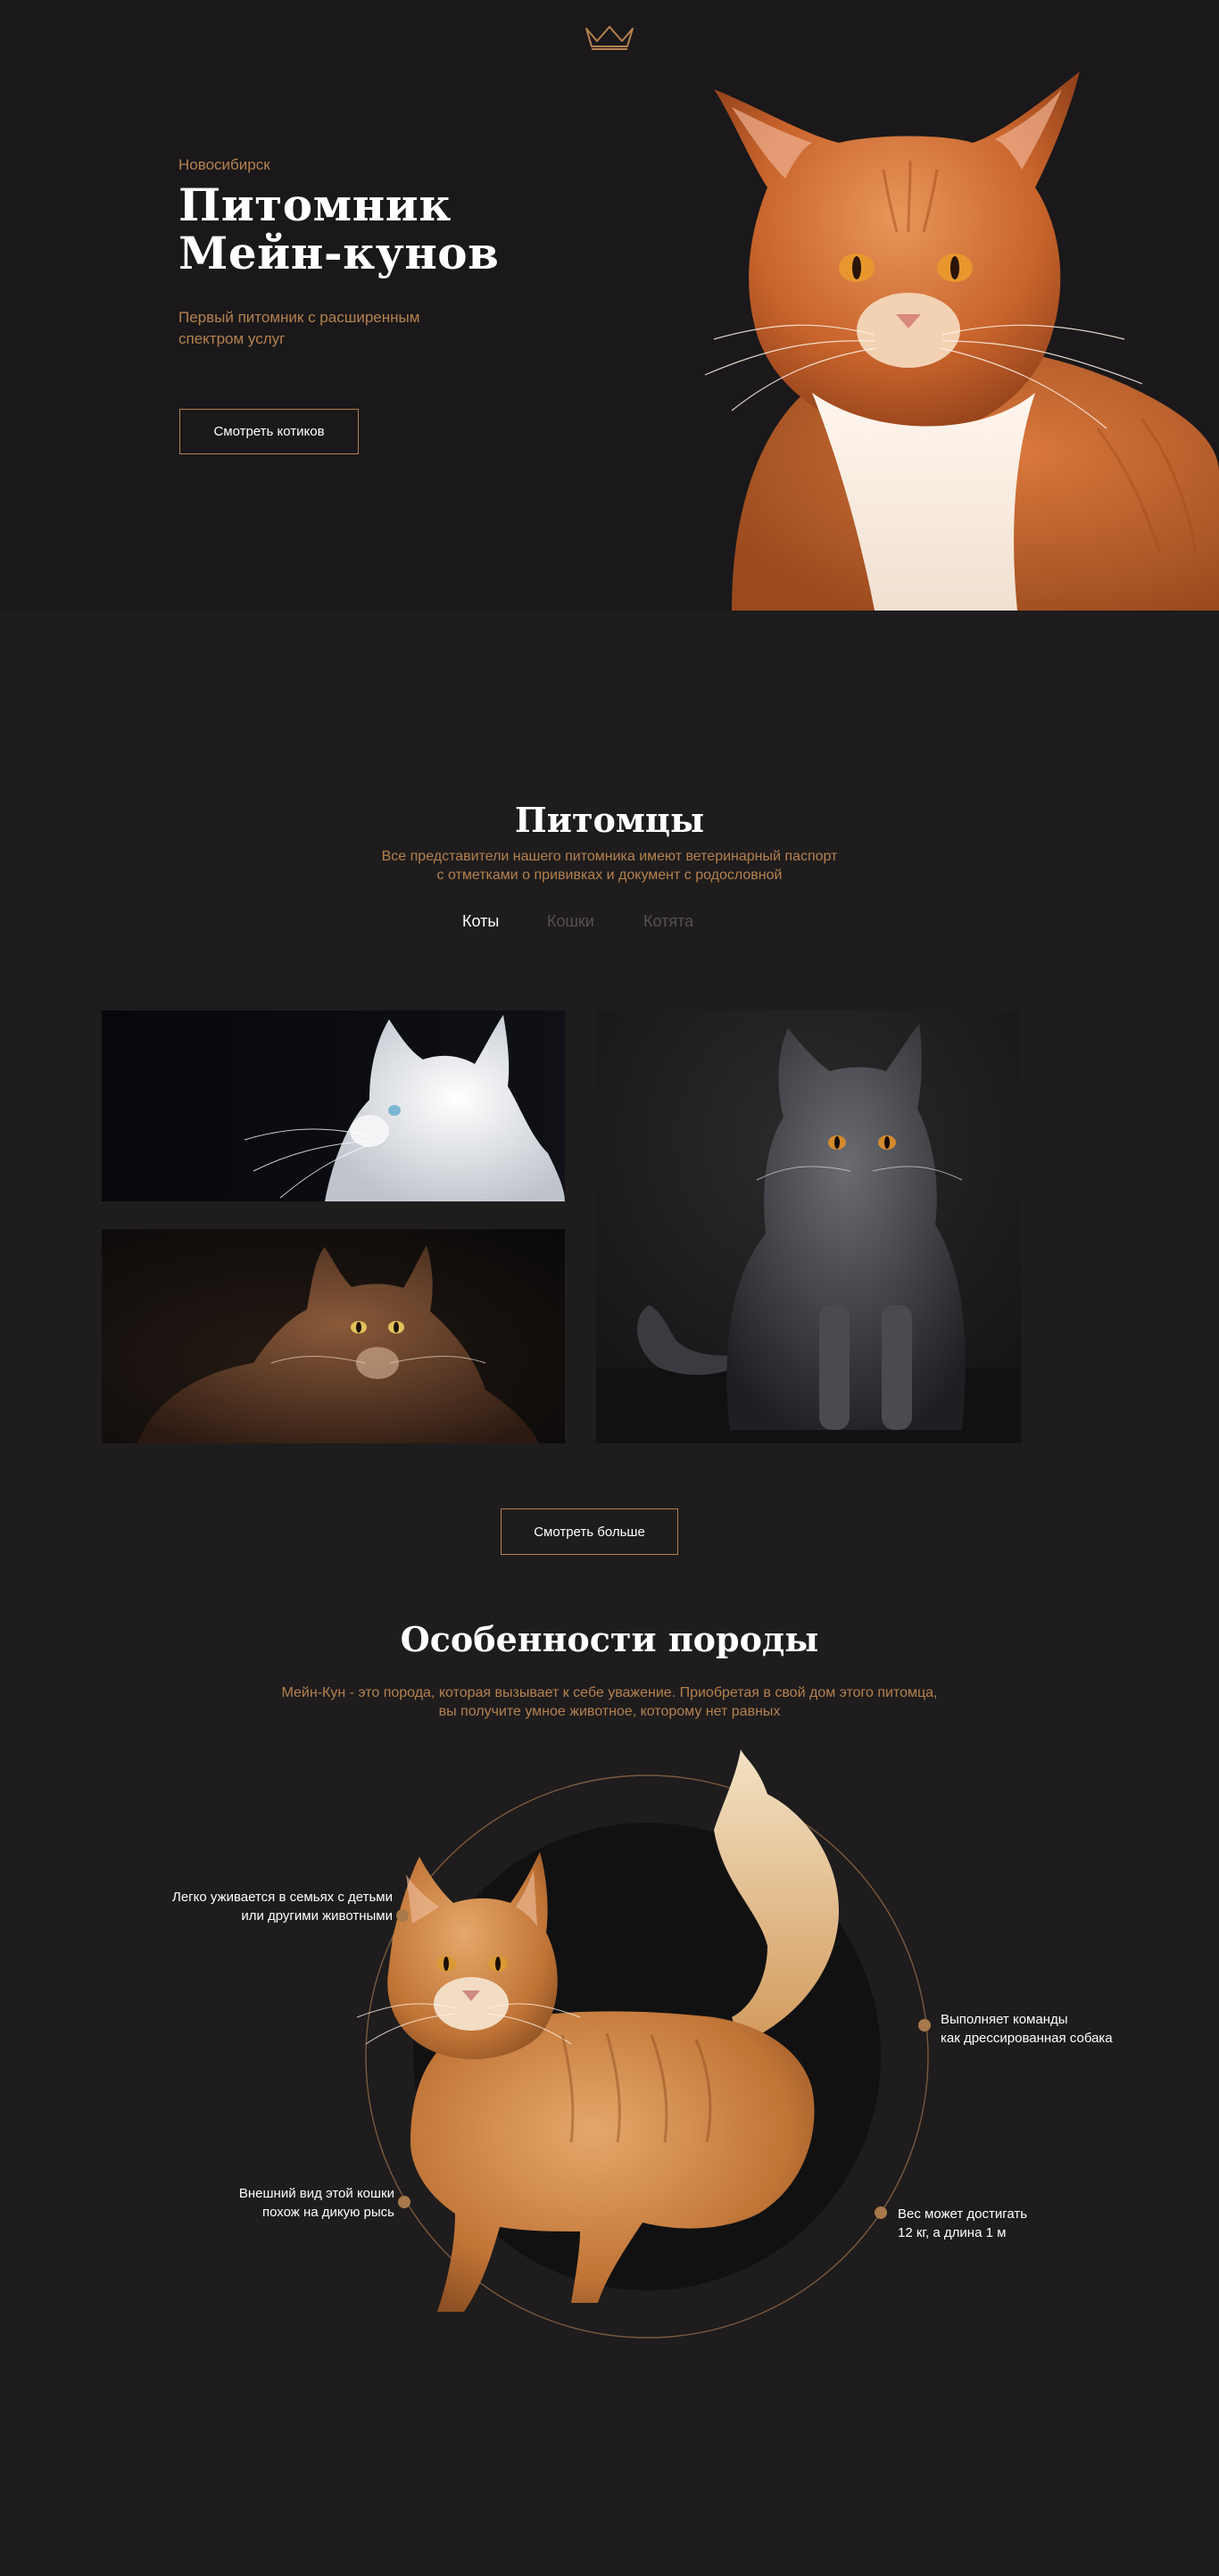 The width and height of the screenshot is (1219, 2576). What do you see at coordinates (1027, 2038) in the screenshot?
I see `feature-commands-line2: как дрессированная собака` at bounding box center [1027, 2038].